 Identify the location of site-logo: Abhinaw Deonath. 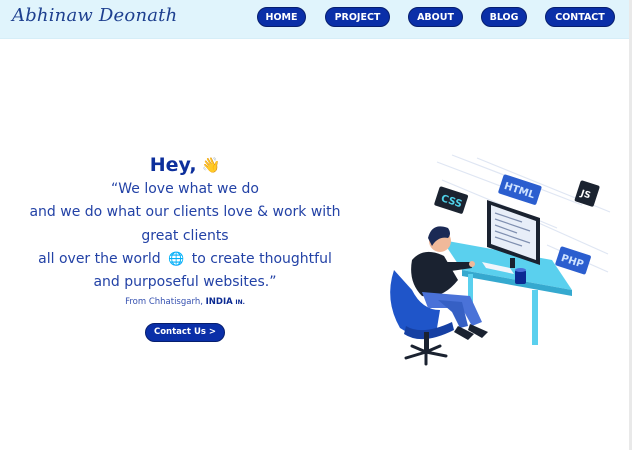
(94, 15).